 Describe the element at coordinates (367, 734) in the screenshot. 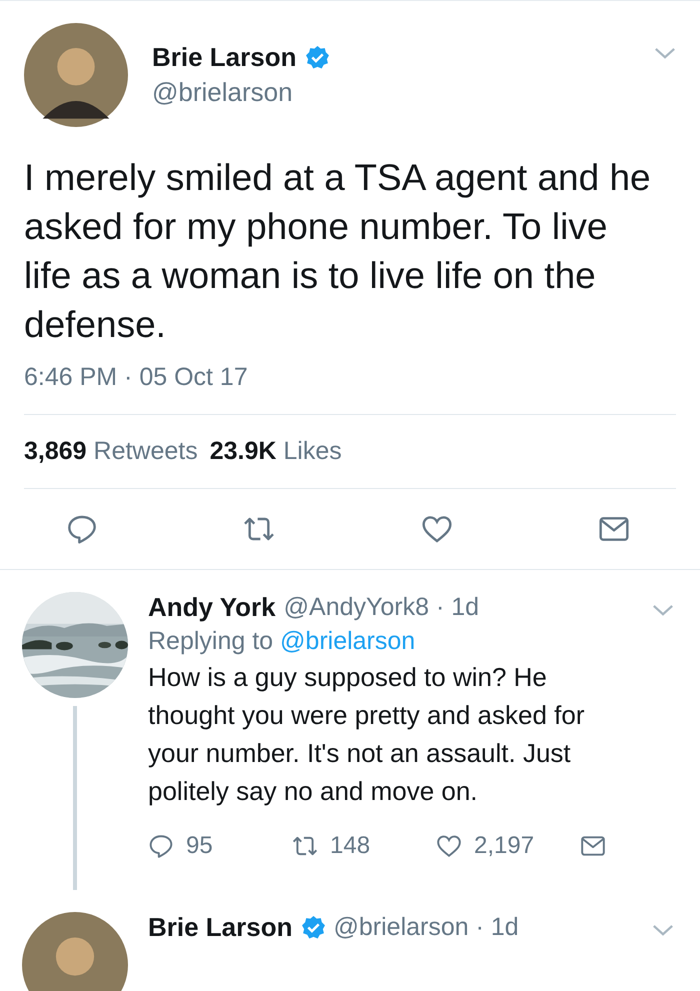

I see `reply-text: How is a guy supposed to win? He thought you were pretty and asked for your number. It's not an assault. Just politely say no and move on.` at that location.